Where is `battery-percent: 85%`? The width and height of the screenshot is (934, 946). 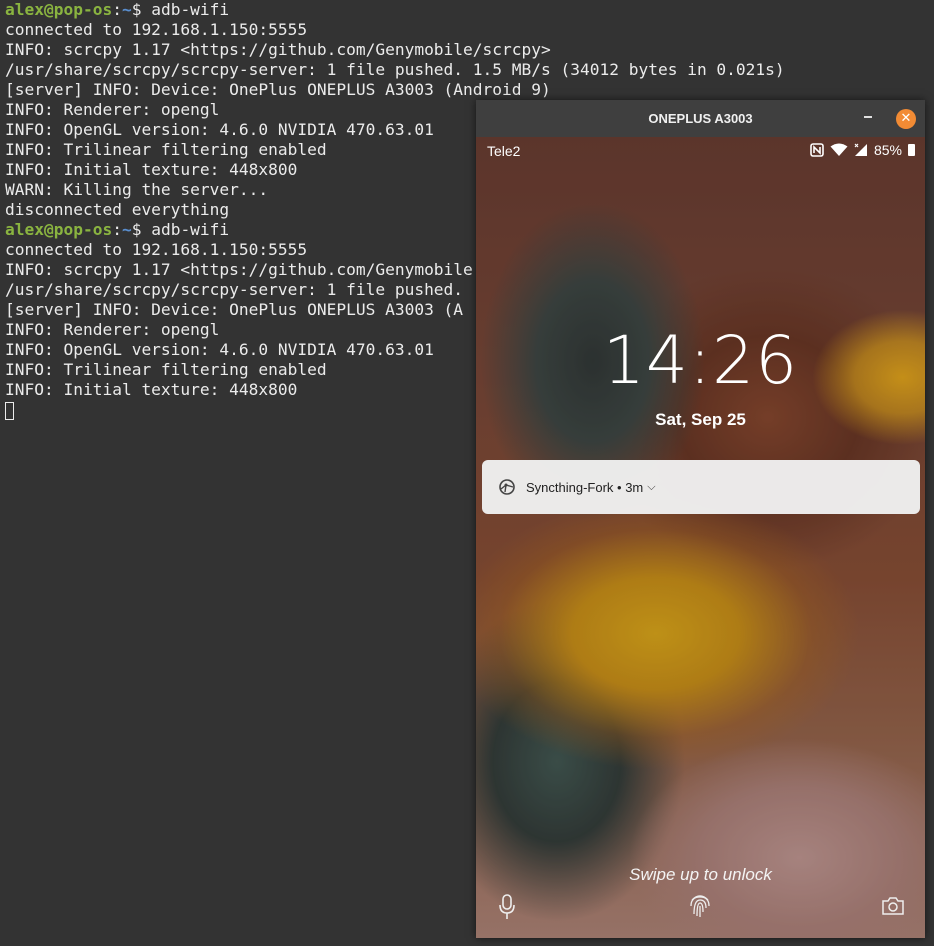 battery-percent: 85% is located at coordinates (887, 150).